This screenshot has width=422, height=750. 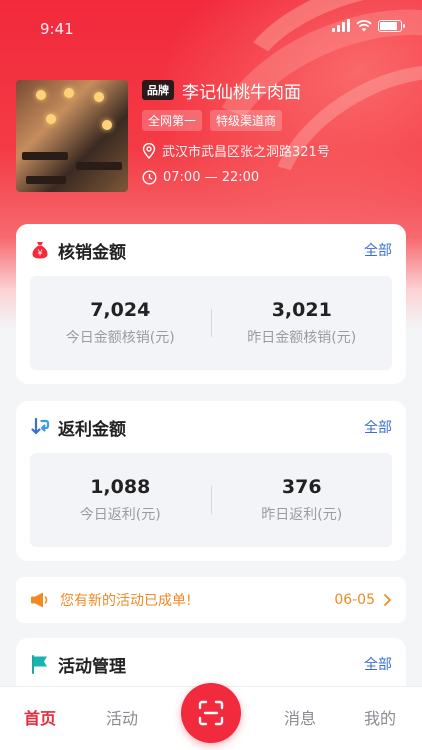 What do you see at coordinates (211, 30) in the screenshot?
I see `status-bar: 9:41` at bounding box center [211, 30].